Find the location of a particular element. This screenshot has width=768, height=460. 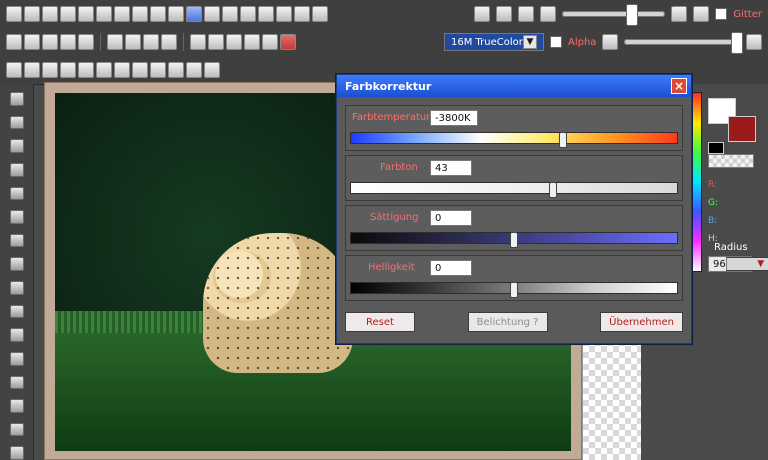

farbtemperatur-thumb is located at coordinates (563, 140).